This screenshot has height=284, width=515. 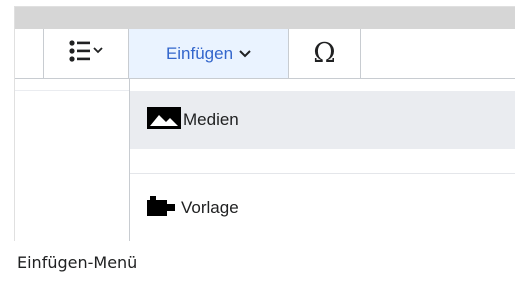 I want to click on image-icon, so click(x=164, y=120).